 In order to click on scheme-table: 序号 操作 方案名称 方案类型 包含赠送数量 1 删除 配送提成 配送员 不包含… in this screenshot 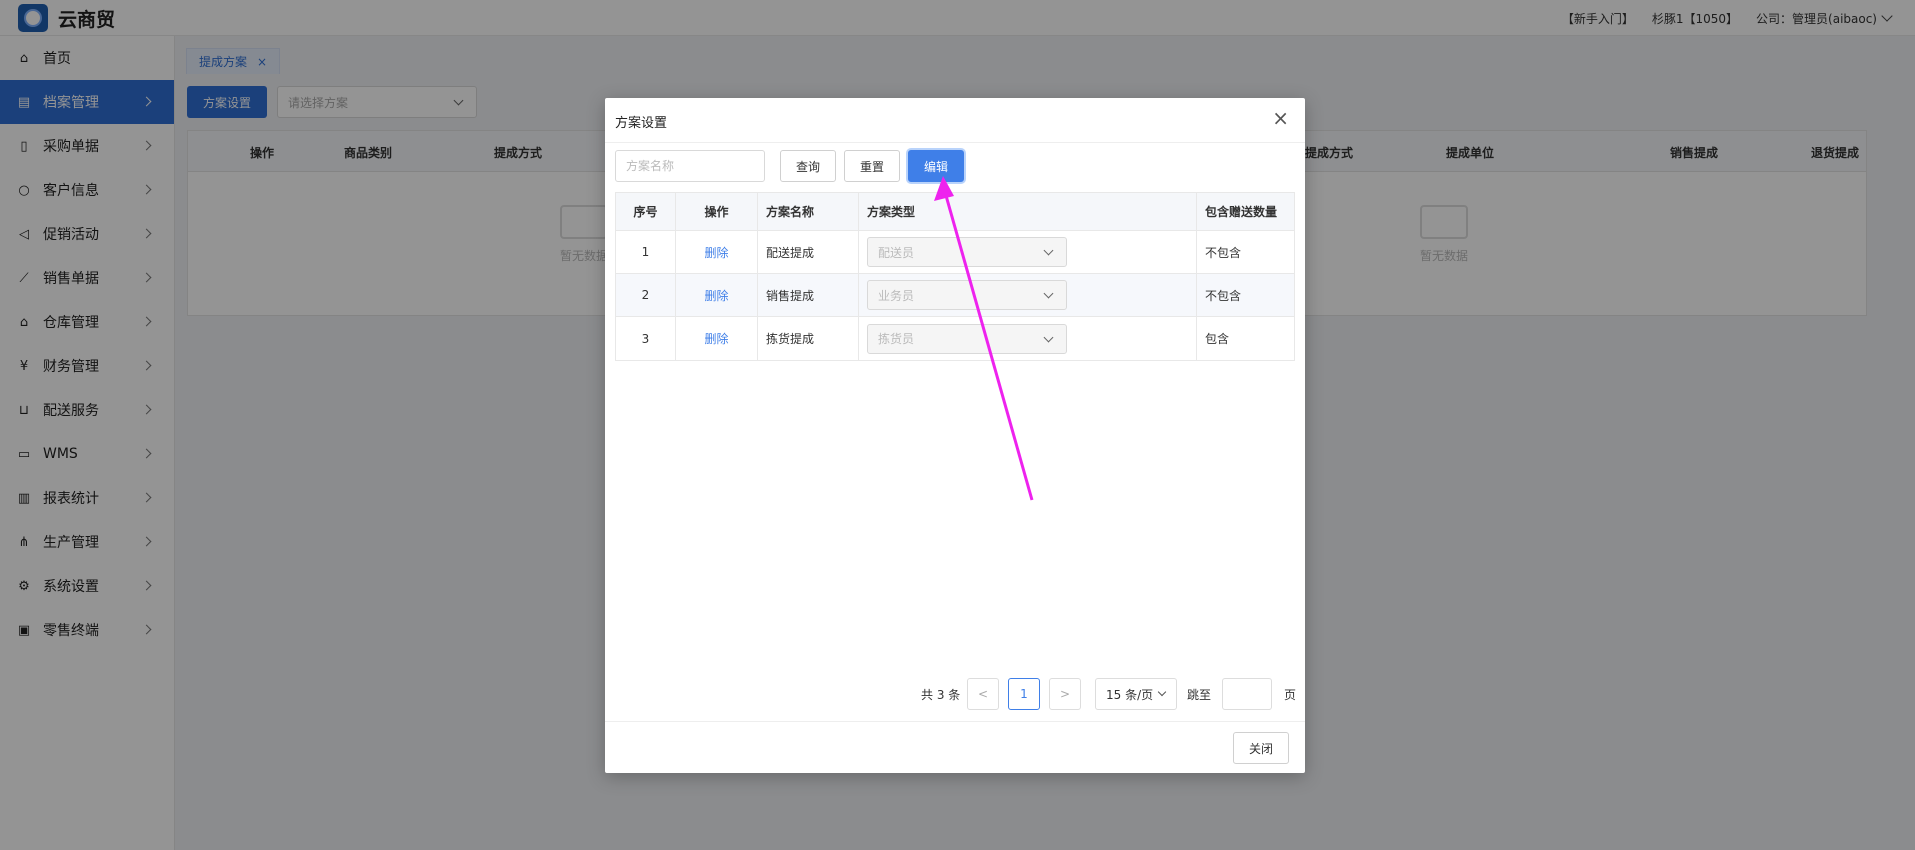, I will do `click(955, 276)`.